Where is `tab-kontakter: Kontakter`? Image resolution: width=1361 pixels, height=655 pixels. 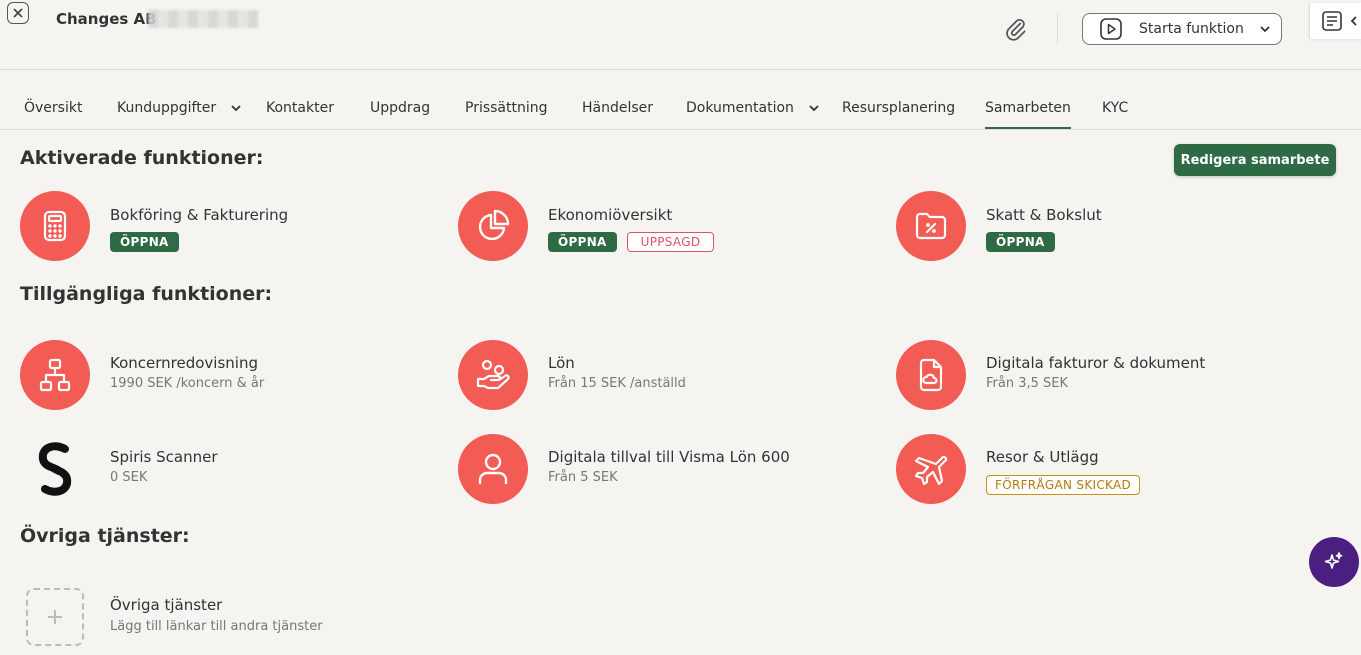
tab-kontakter: Kontakter is located at coordinates (300, 108).